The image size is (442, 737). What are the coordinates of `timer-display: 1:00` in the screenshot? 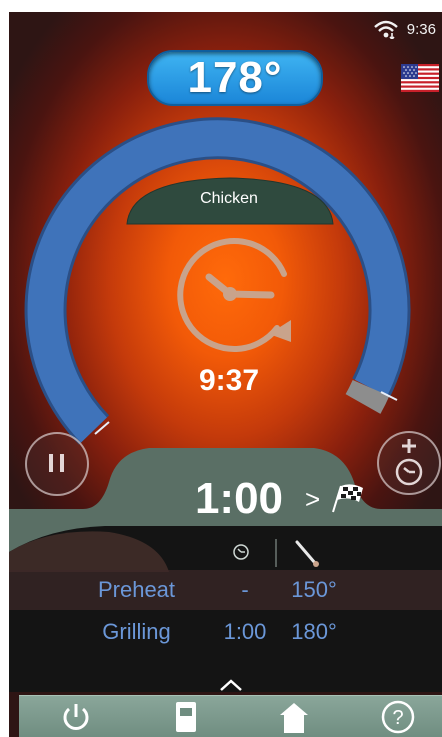 It's located at (239, 499).